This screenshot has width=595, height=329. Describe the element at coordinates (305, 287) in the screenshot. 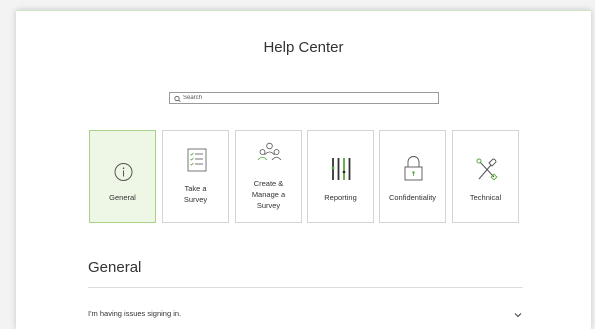

I see `section-divider` at that location.